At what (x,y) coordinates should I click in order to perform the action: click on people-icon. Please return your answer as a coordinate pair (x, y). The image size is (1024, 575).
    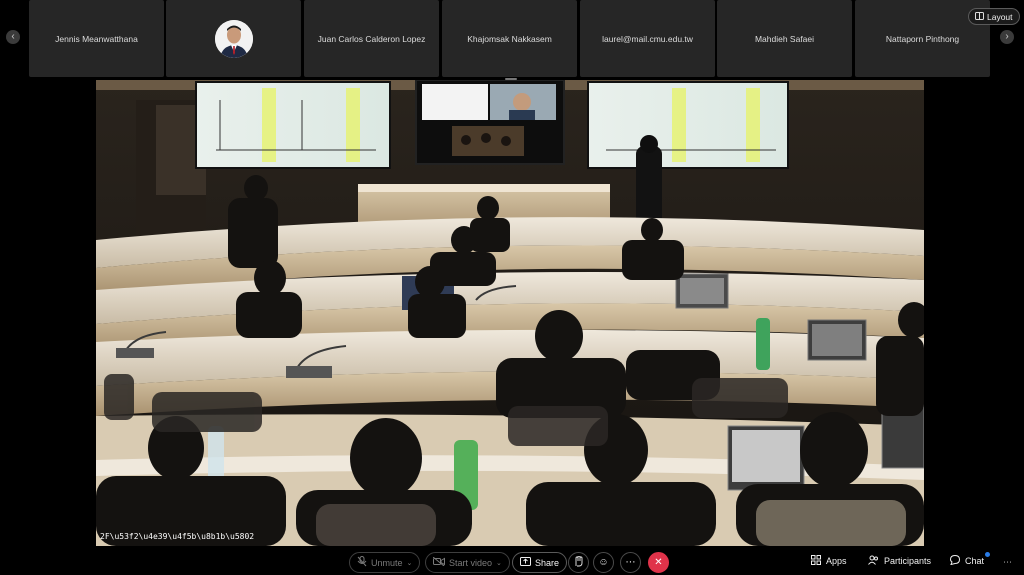
    Looking at the image, I should click on (873, 561).